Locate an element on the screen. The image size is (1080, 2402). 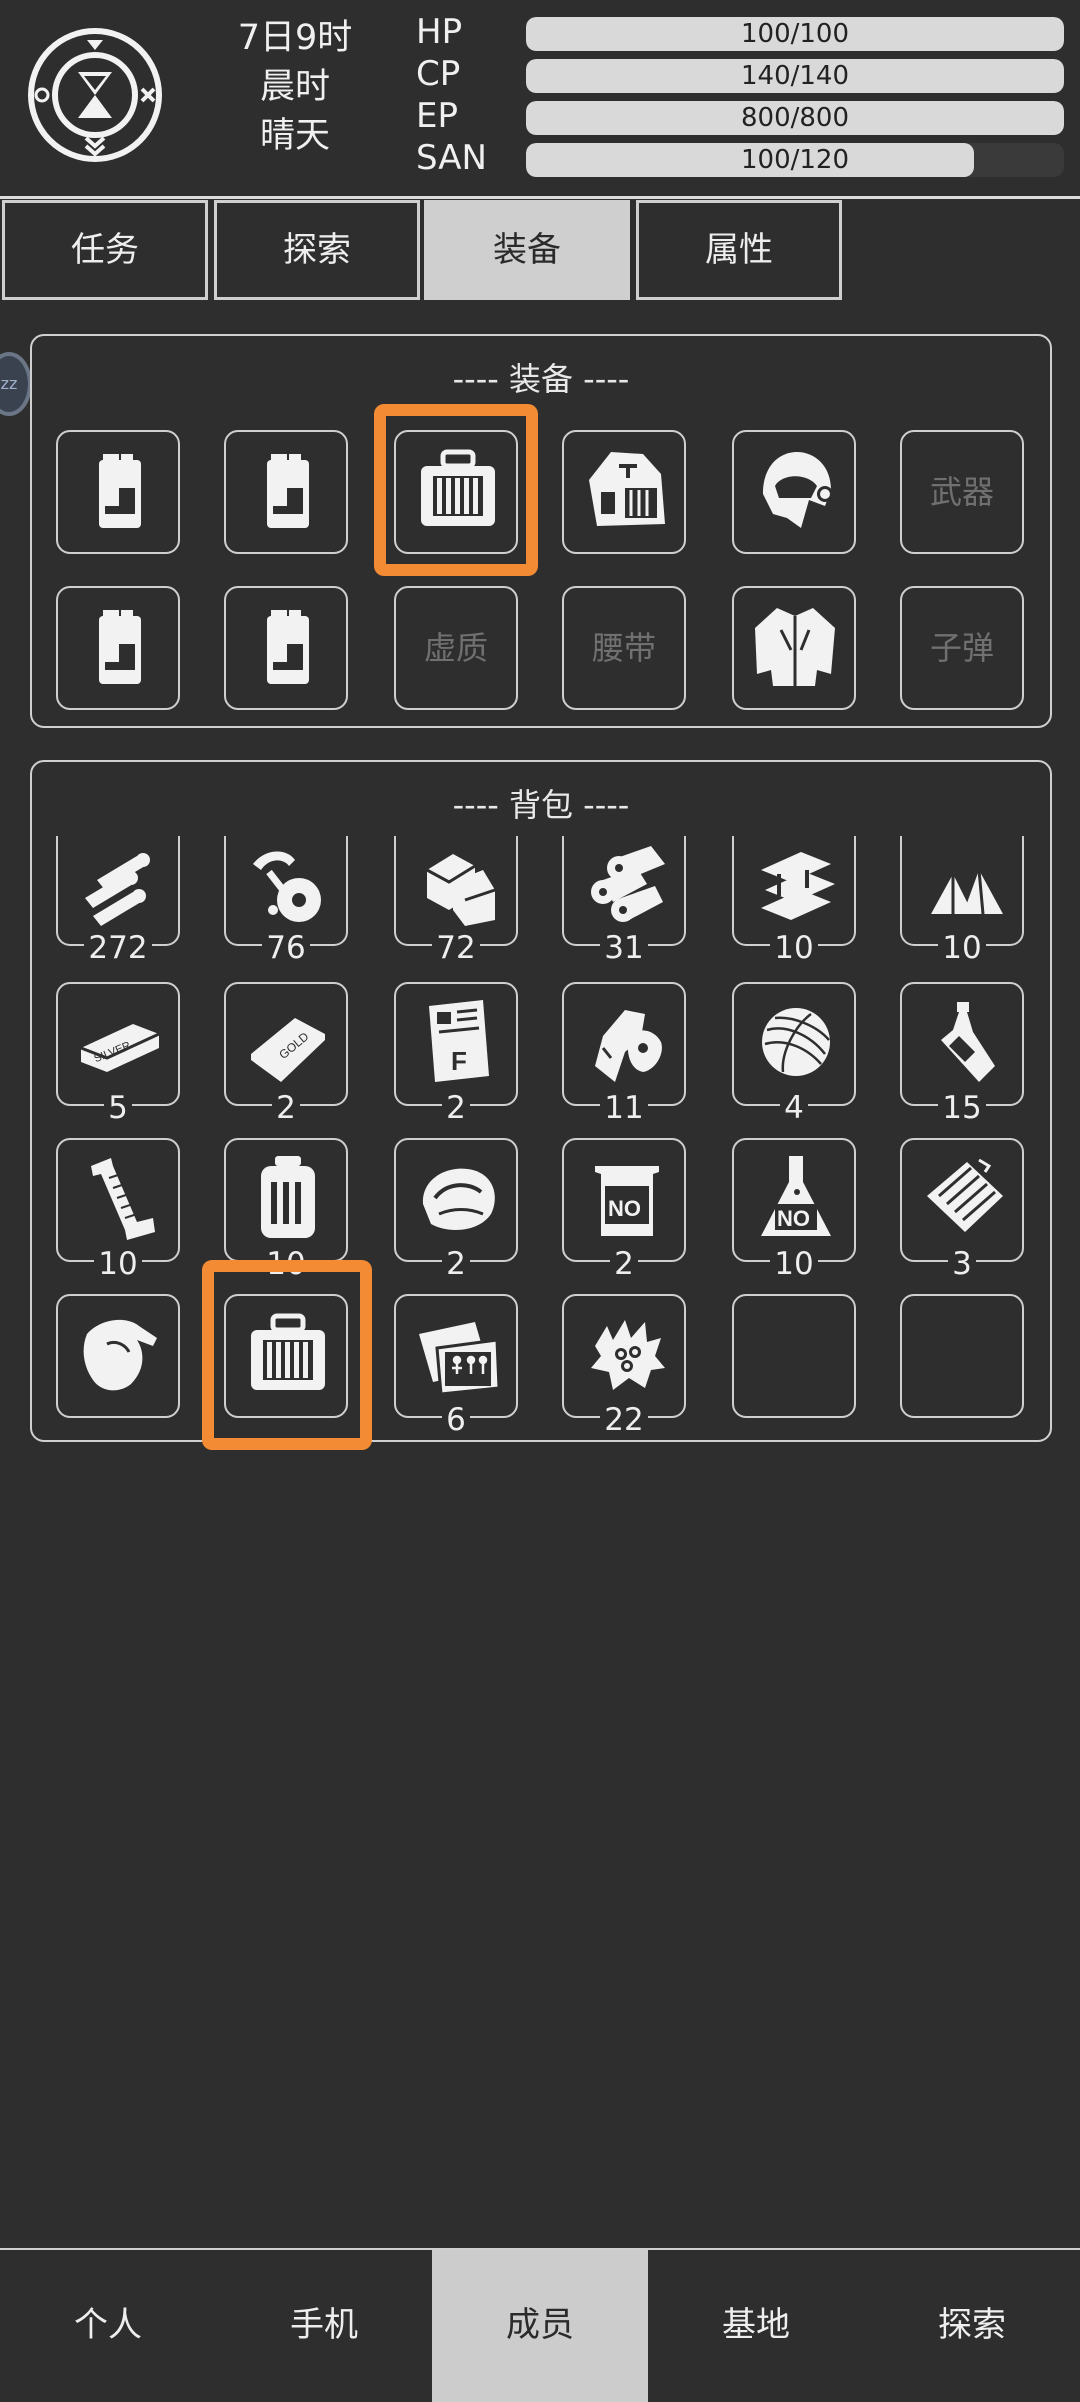
backpack-item: F2 is located at coordinates (456, 1054).